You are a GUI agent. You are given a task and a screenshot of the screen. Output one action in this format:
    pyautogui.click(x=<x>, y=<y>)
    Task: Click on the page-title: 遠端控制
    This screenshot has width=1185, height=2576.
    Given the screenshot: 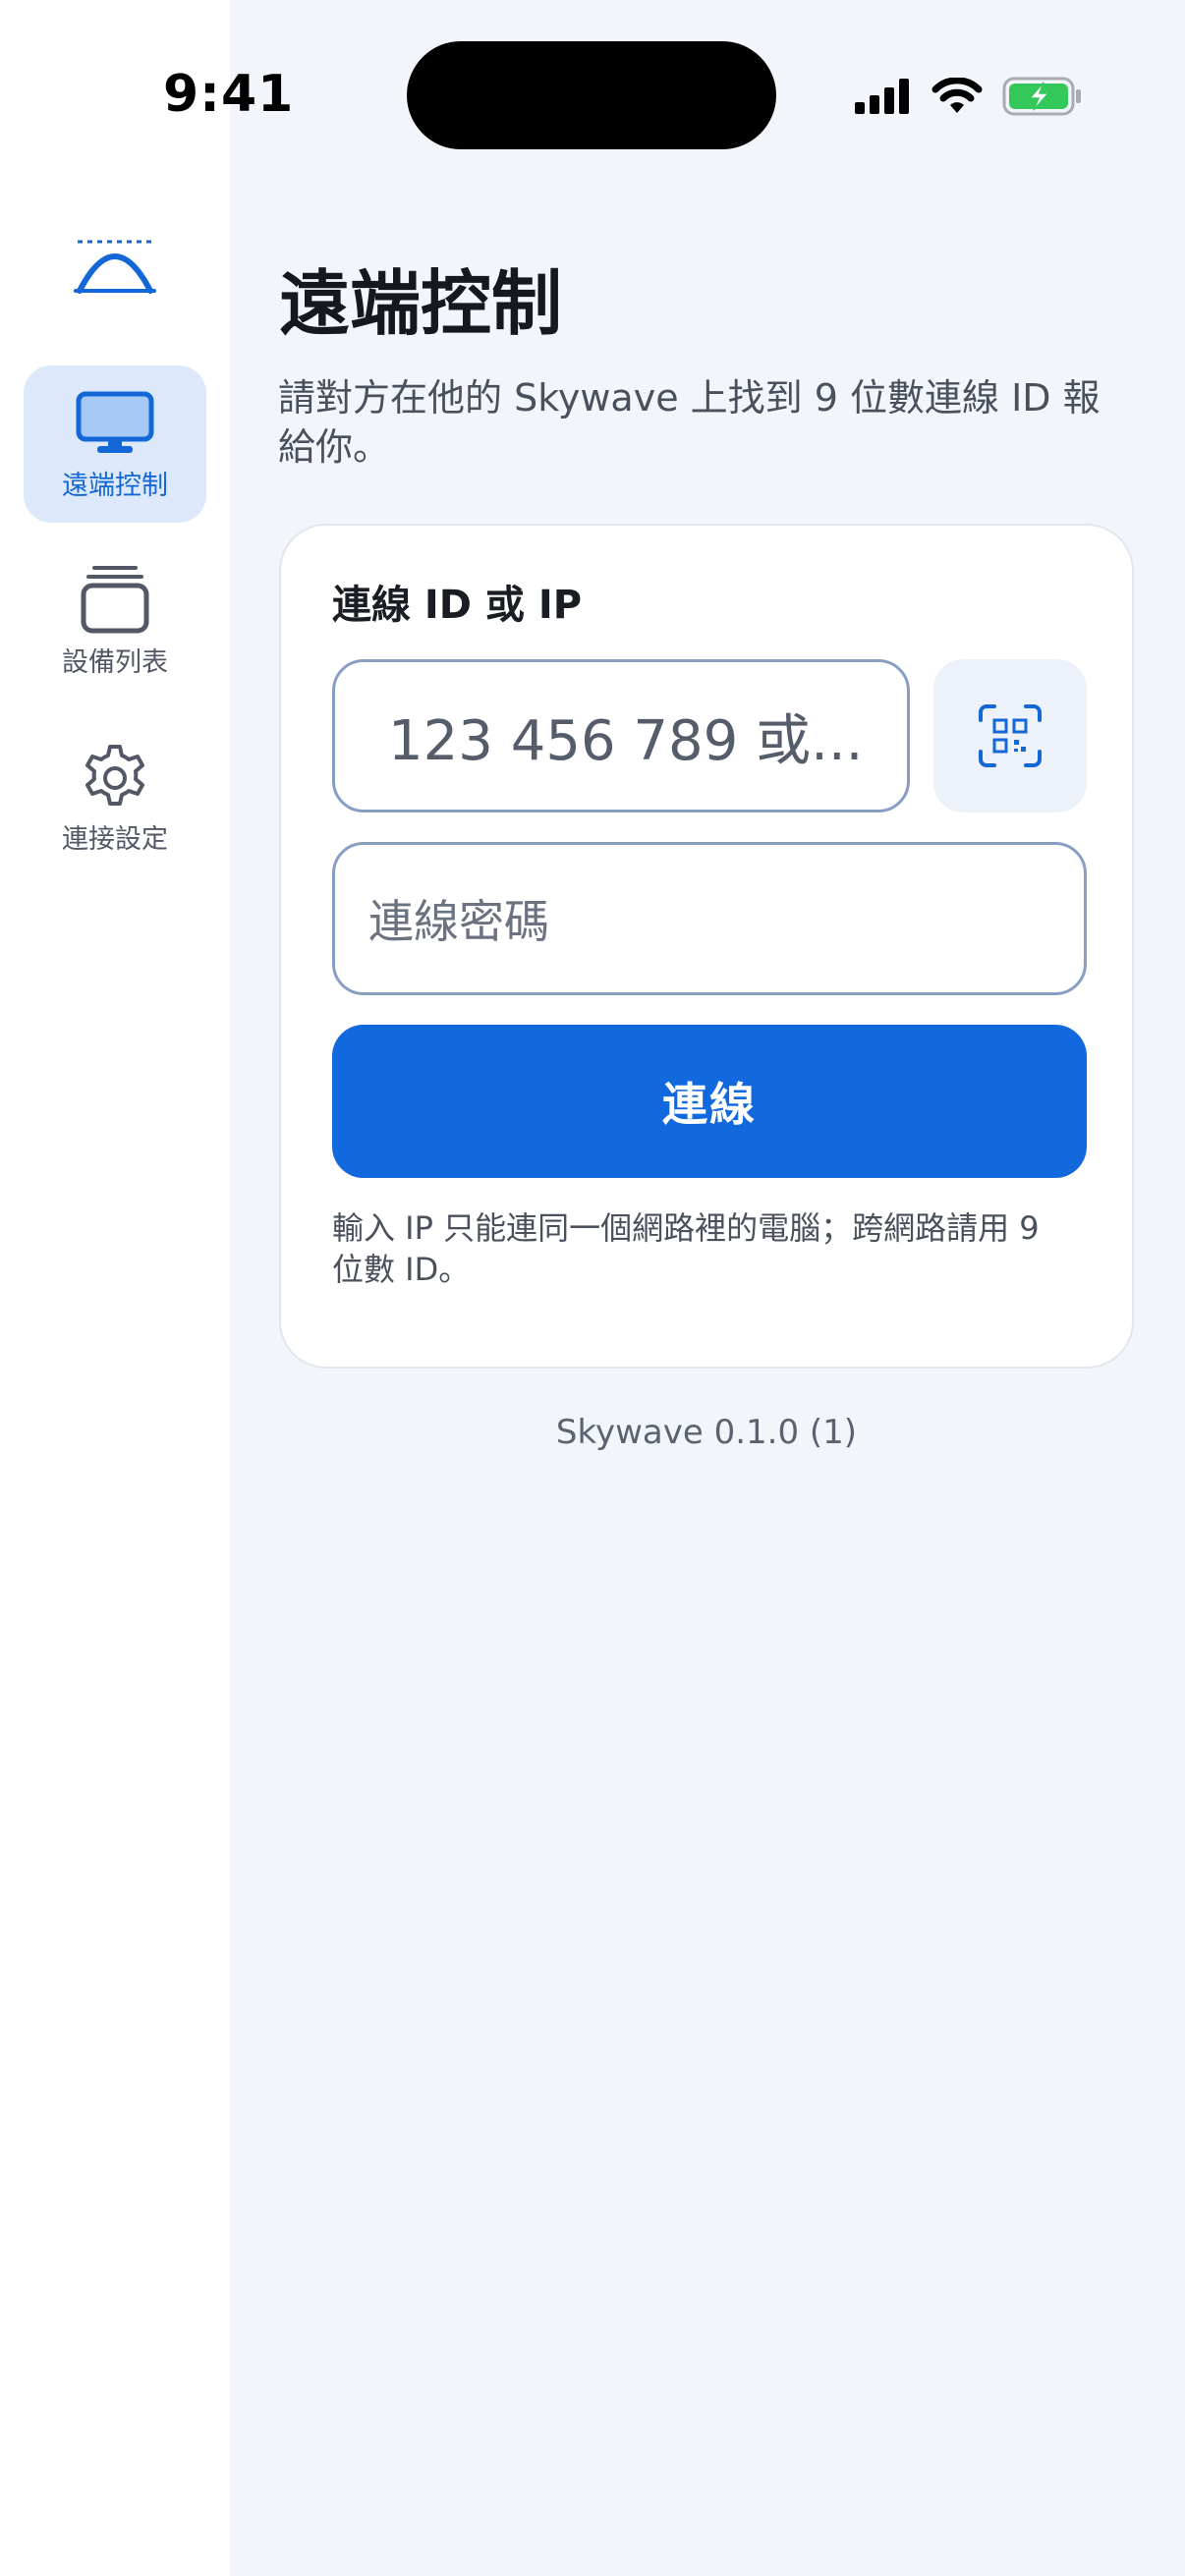 What is the action you would take?
    pyautogui.click(x=421, y=303)
    